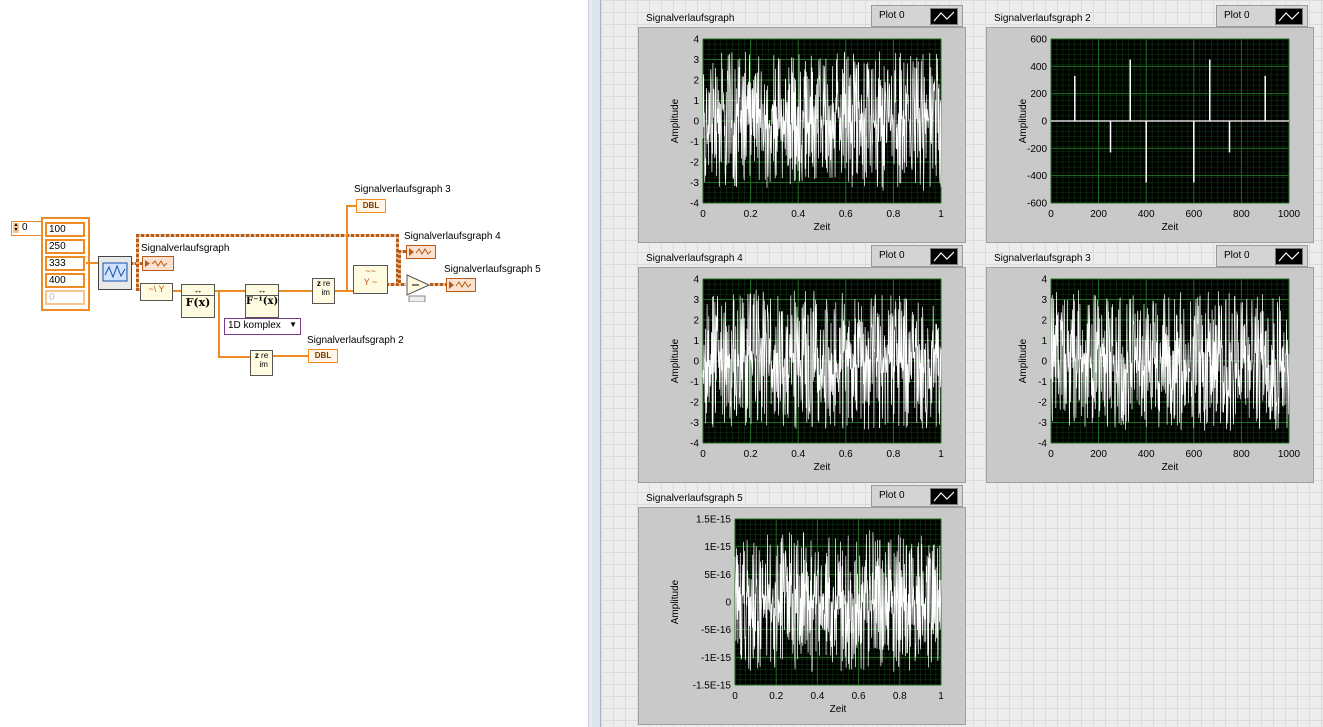 The width and height of the screenshot is (1323, 727). Describe the element at coordinates (65, 280) in the screenshot. I see `array-element: 400` at that location.